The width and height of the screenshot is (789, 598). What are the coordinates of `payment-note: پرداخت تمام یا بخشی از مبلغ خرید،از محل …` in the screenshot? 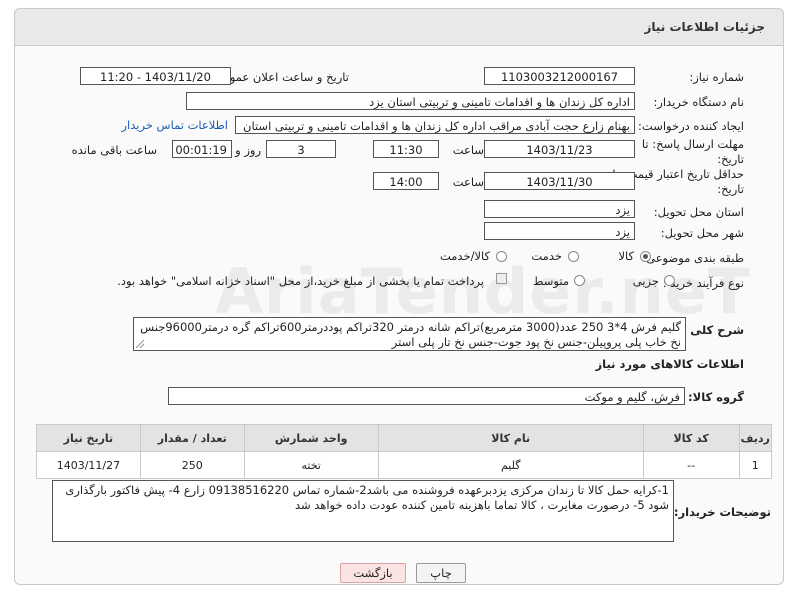 It's located at (300, 281).